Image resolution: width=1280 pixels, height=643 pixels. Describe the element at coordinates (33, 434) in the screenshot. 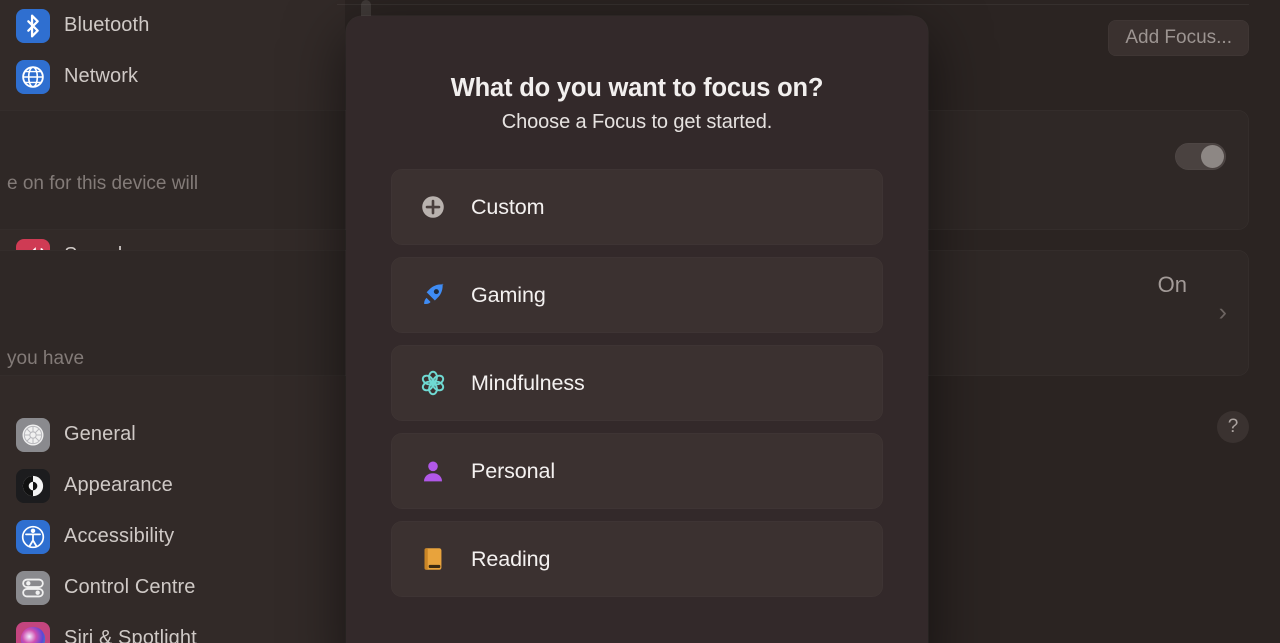

I see `gear-icon` at that location.